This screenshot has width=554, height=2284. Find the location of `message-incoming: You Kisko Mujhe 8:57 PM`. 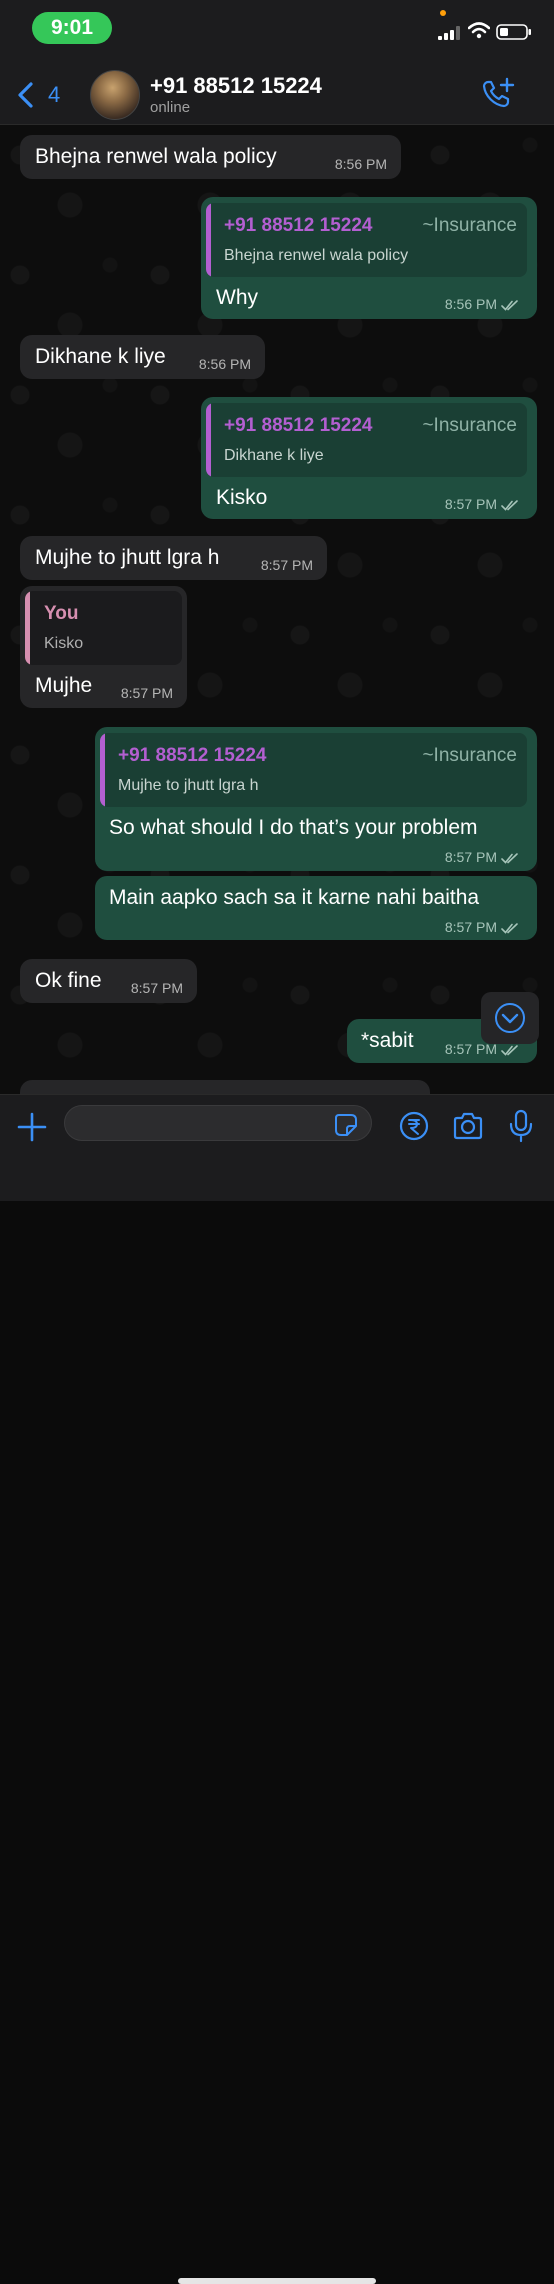

message-incoming: You Kisko Mujhe 8:57 PM is located at coordinates (103, 647).